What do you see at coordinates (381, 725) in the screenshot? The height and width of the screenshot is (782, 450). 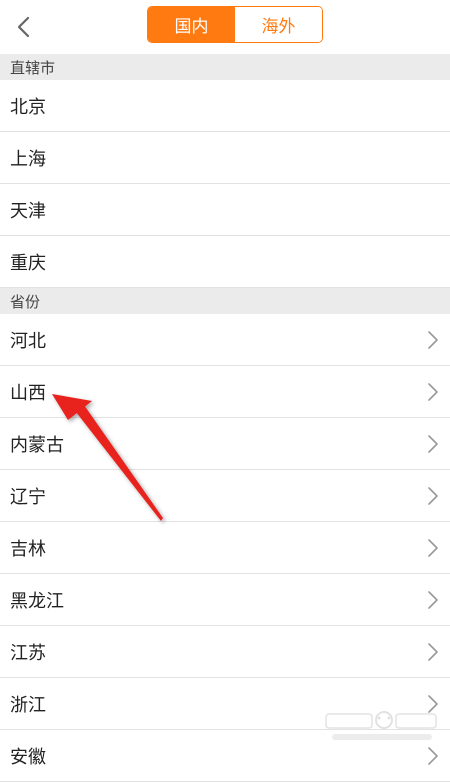 I see `watermark-logo` at bounding box center [381, 725].